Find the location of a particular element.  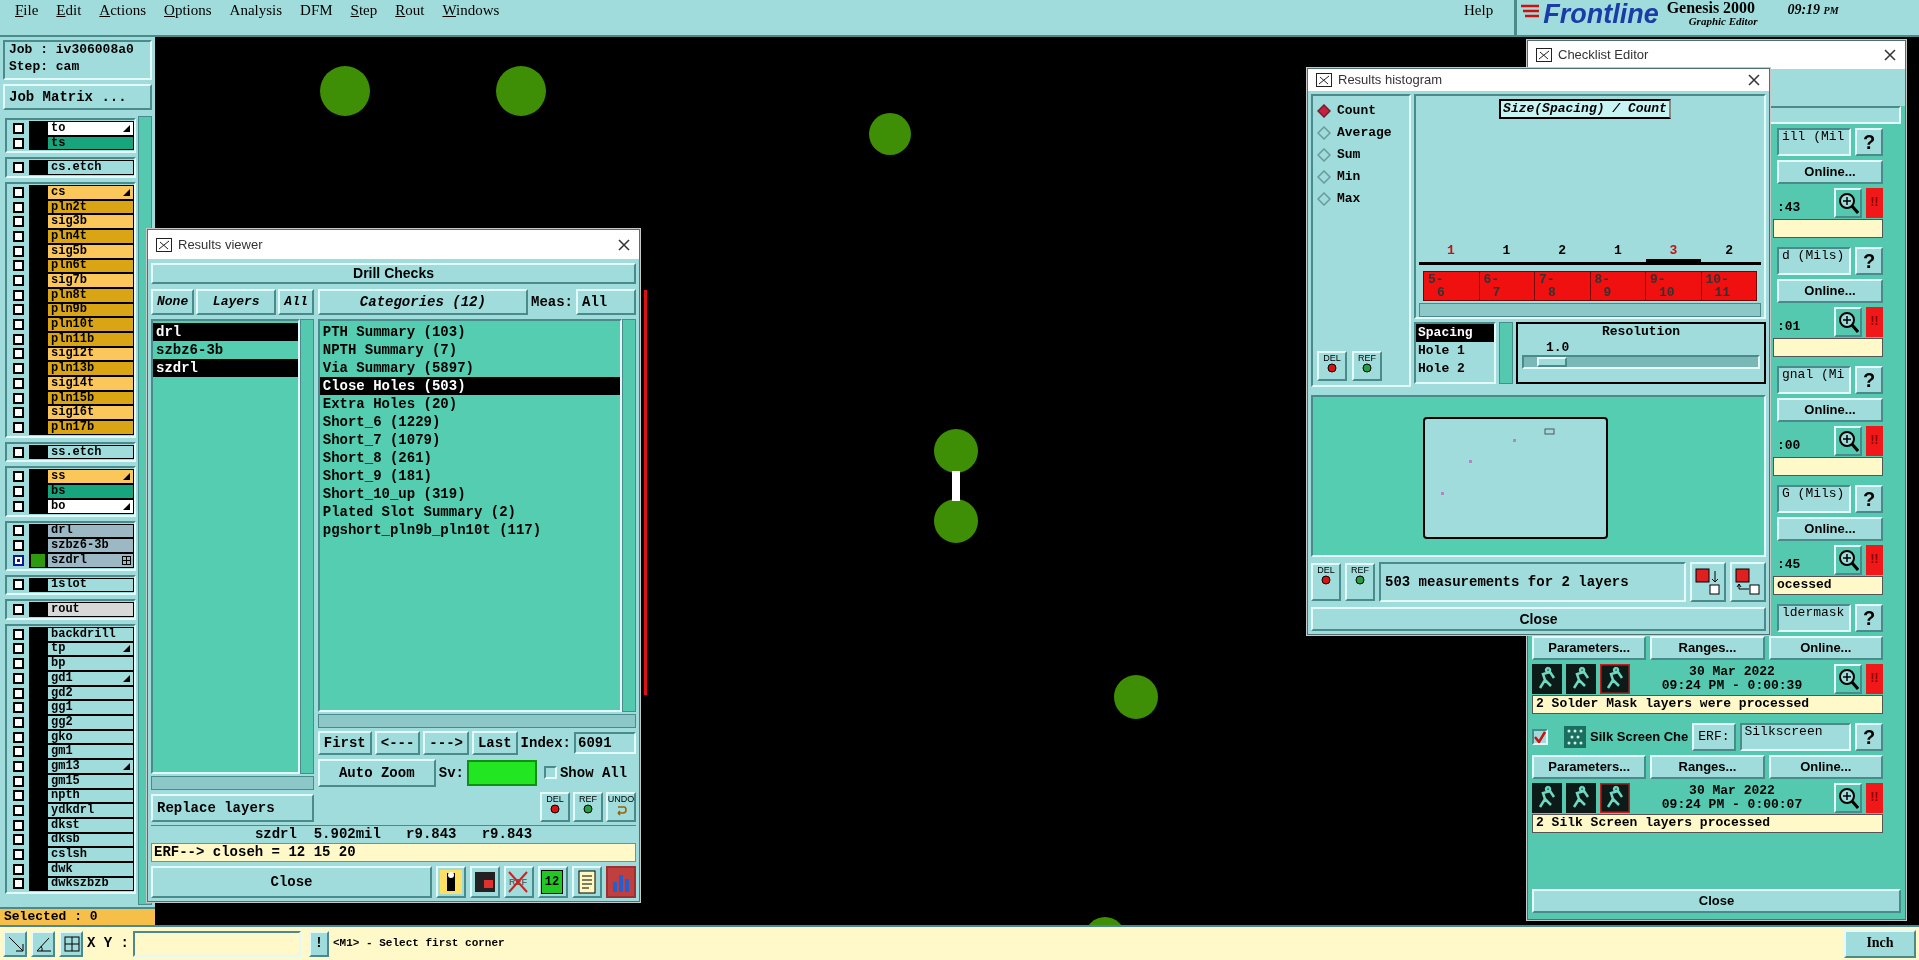

category-item: Short_10_up (319) is located at coordinates (469, 494).